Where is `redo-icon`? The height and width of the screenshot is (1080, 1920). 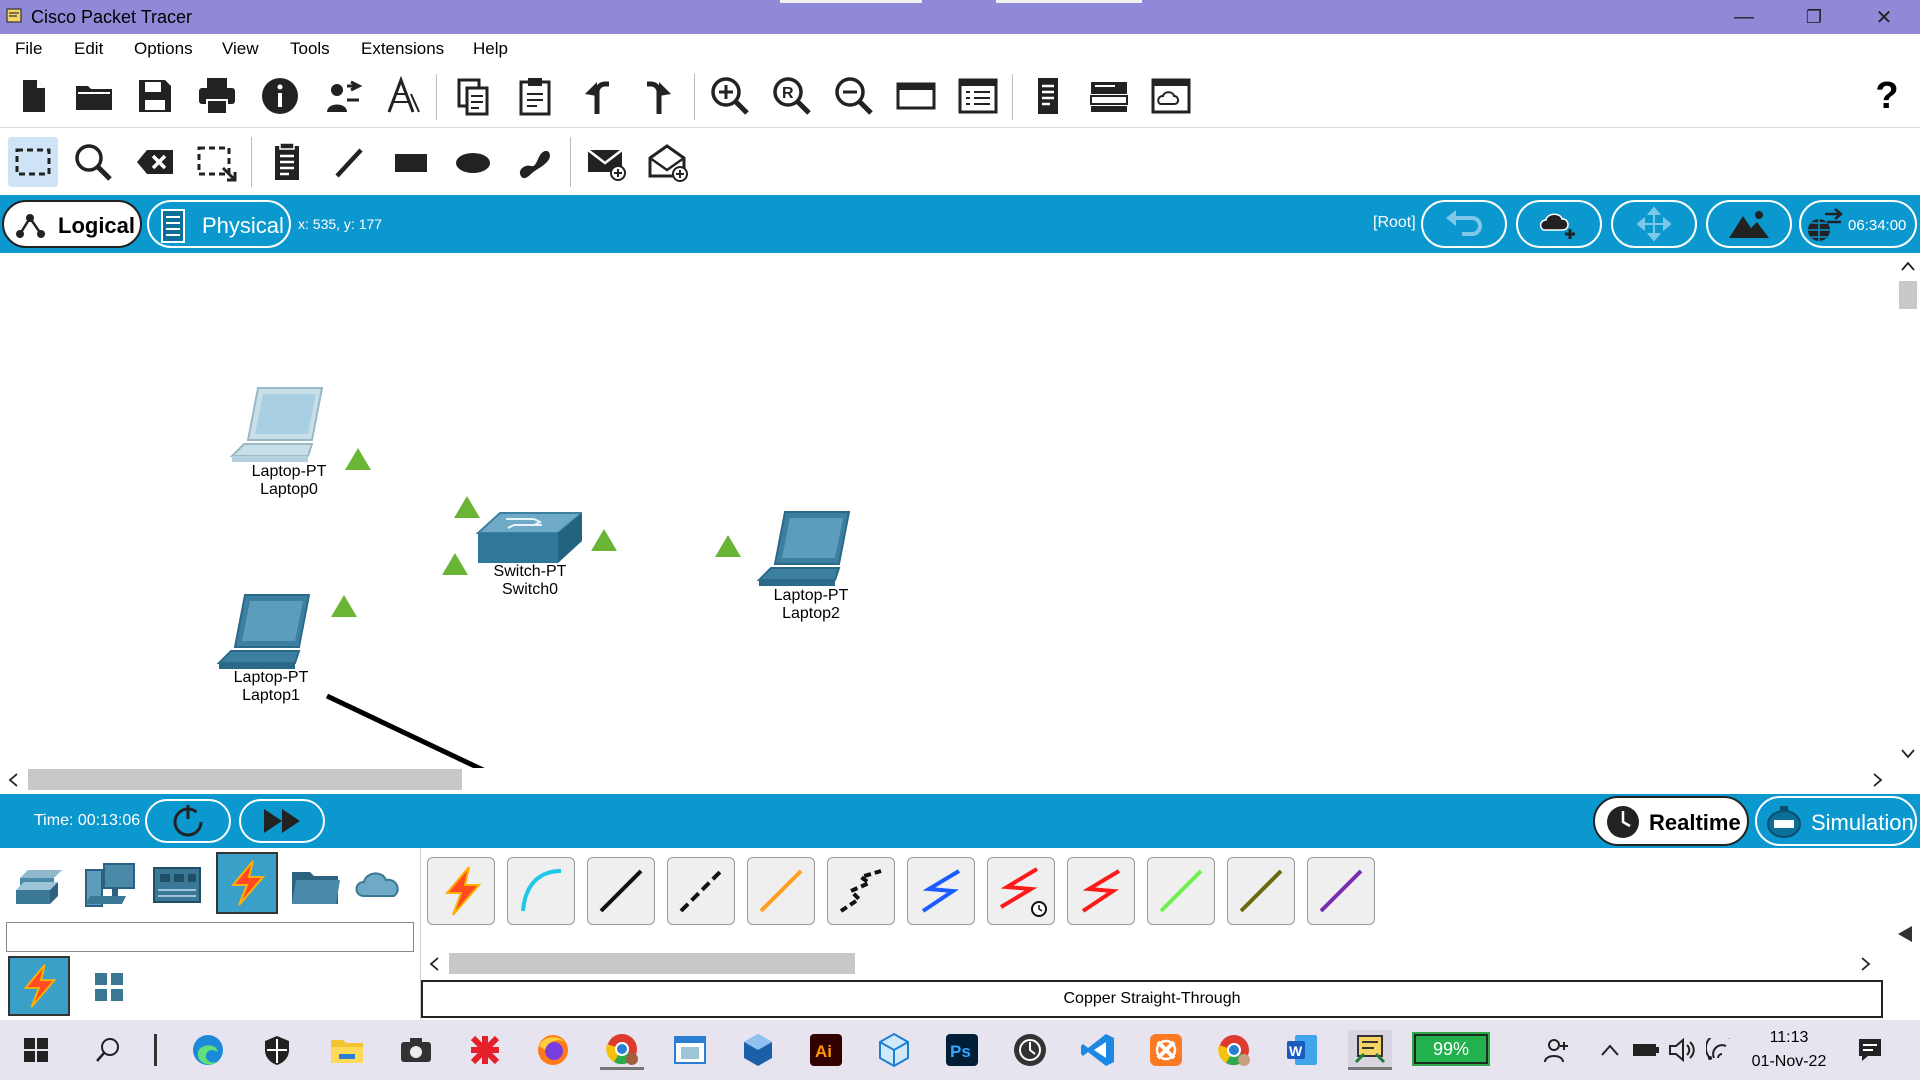
redo-icon is located at coordinates (659, 96).